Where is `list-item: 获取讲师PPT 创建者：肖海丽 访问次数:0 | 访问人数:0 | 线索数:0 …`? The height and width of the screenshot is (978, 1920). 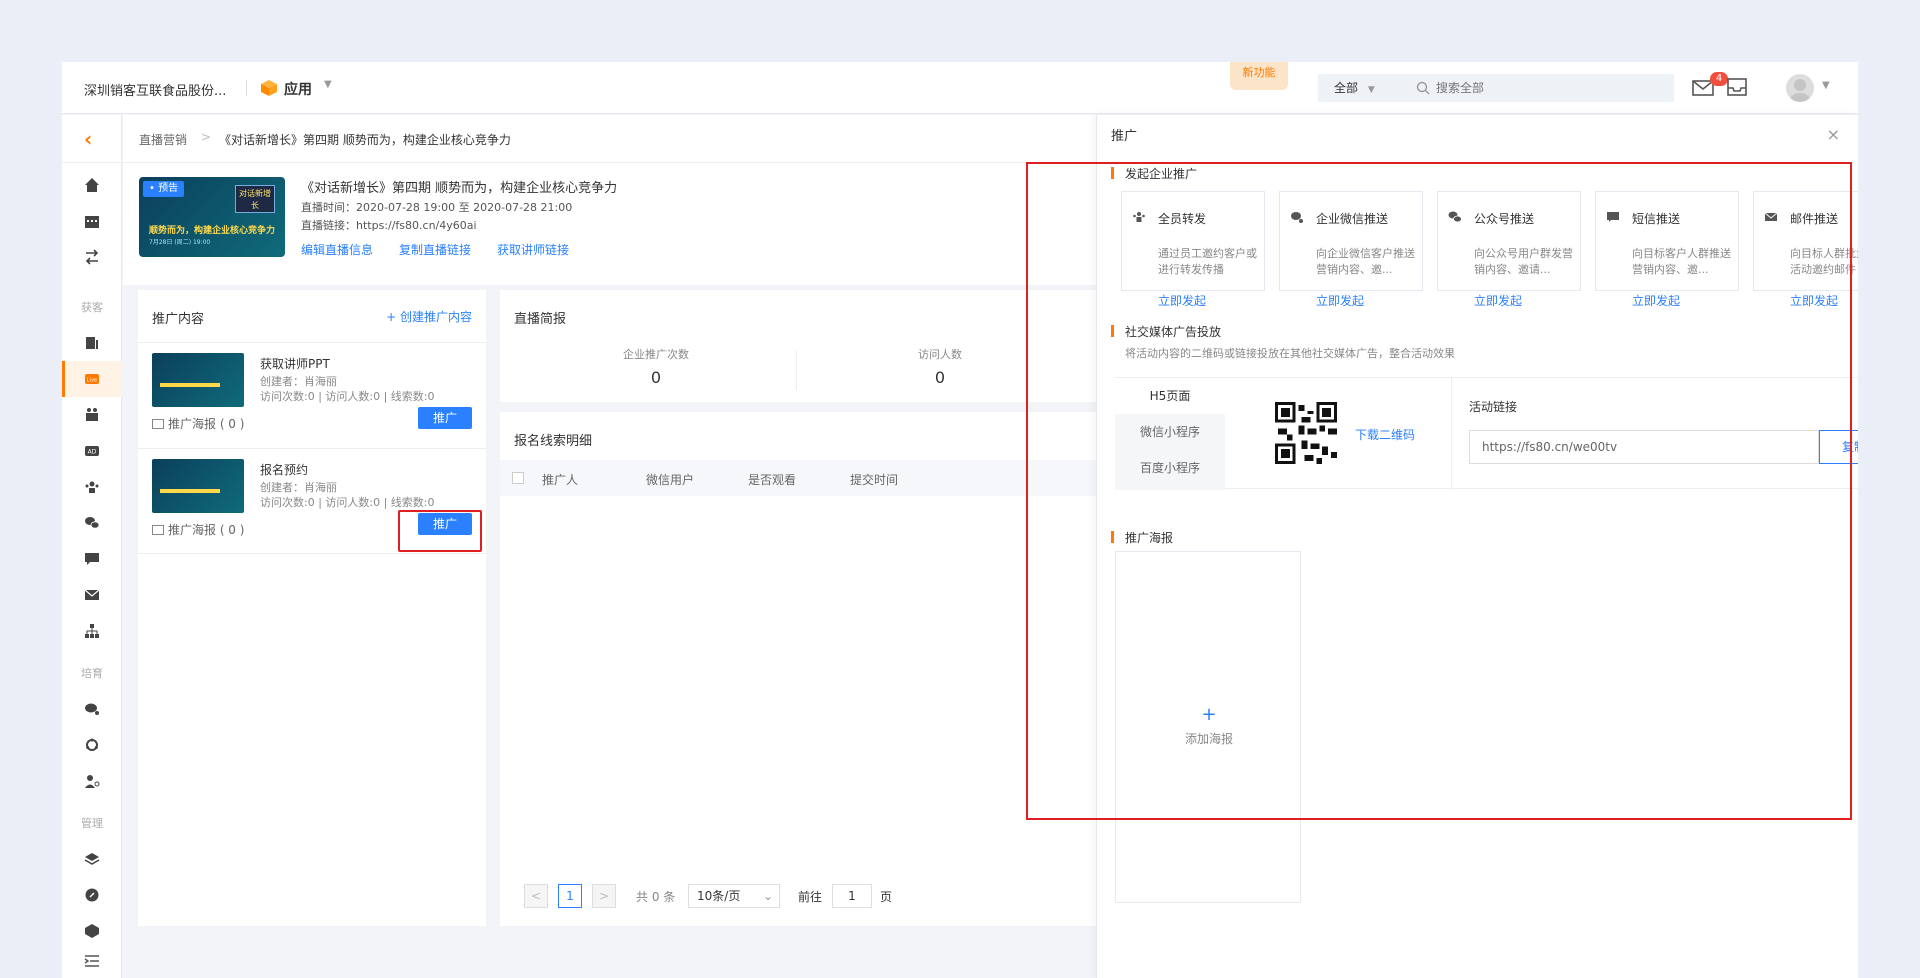 list-item: 获取讲师PPT 创建者：肖海丽 访问次数:0 | 访问人数:0 | 线索数:0 … is located at coordinates (312, 395).